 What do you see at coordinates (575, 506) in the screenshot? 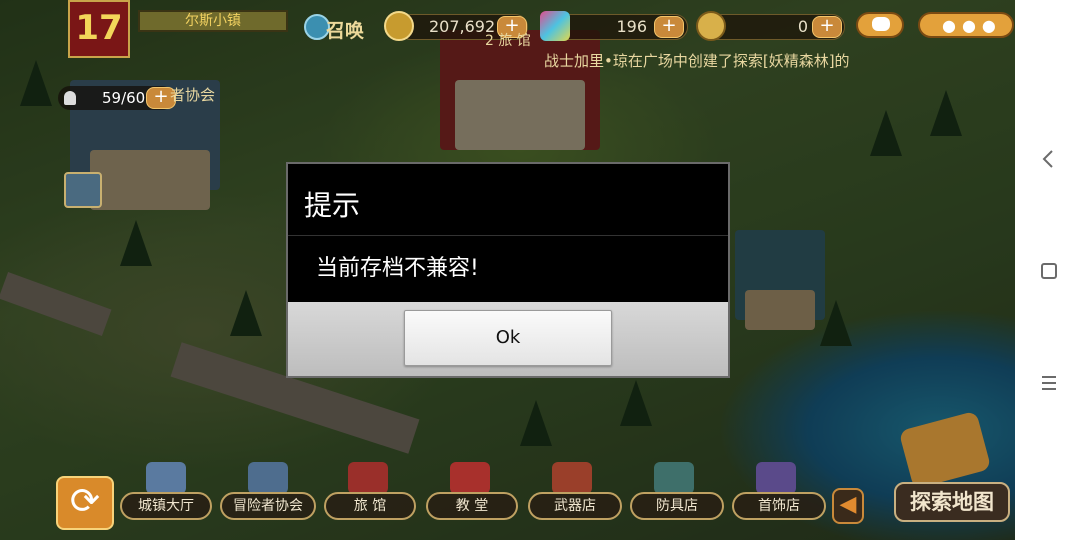
I see `weapon-shop-button: 武器店` at bounding box center [575, 506].